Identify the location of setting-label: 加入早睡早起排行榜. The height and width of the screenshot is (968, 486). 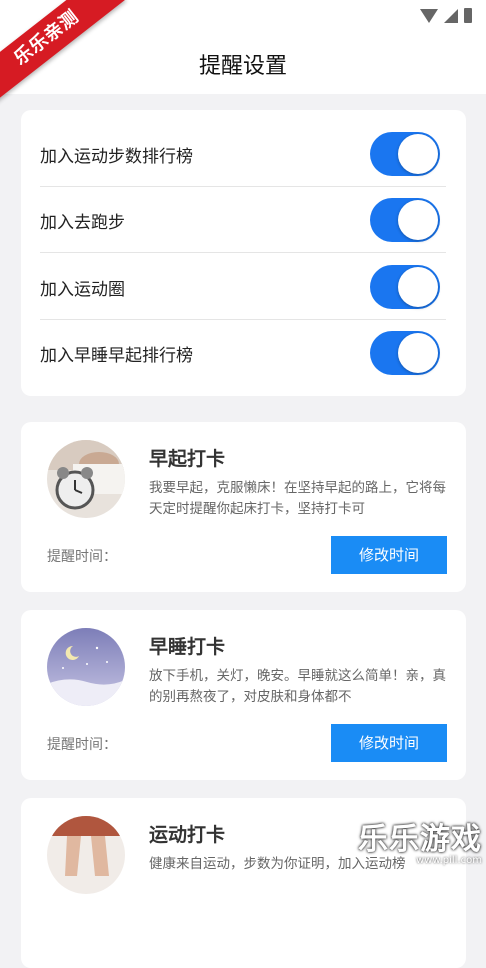
(116, 356).